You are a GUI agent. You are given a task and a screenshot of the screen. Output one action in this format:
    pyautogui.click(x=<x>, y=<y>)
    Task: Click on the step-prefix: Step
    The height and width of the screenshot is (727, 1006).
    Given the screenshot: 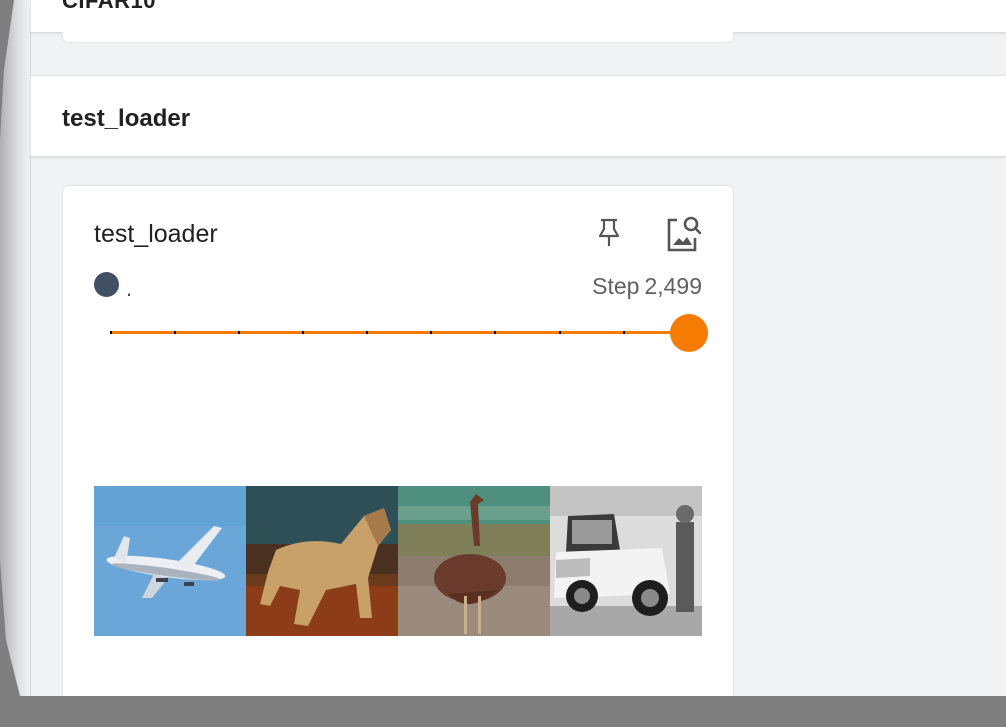 What is the action you would take?
    pyautogui.click(x=616, y=286)
    